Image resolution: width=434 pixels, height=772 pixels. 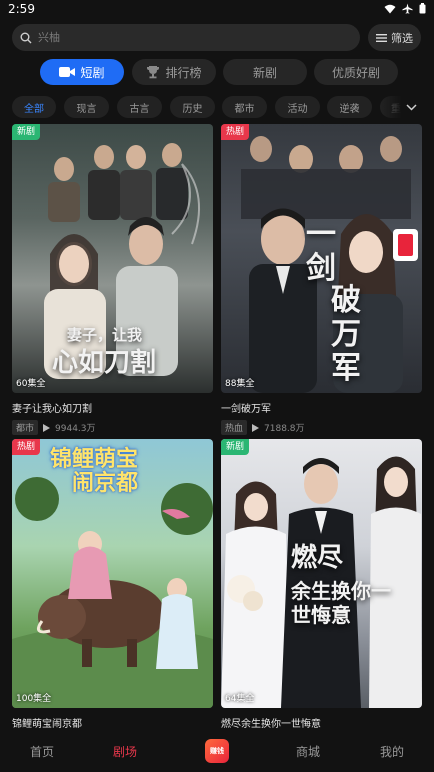 I want to click on trophy-icon, so click(x=153, y=72).